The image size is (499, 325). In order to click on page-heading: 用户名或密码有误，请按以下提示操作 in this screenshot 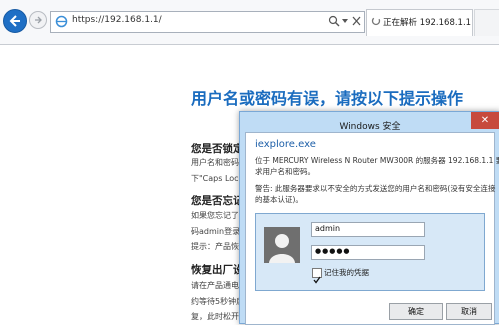, I will do `click(327, 98)`.